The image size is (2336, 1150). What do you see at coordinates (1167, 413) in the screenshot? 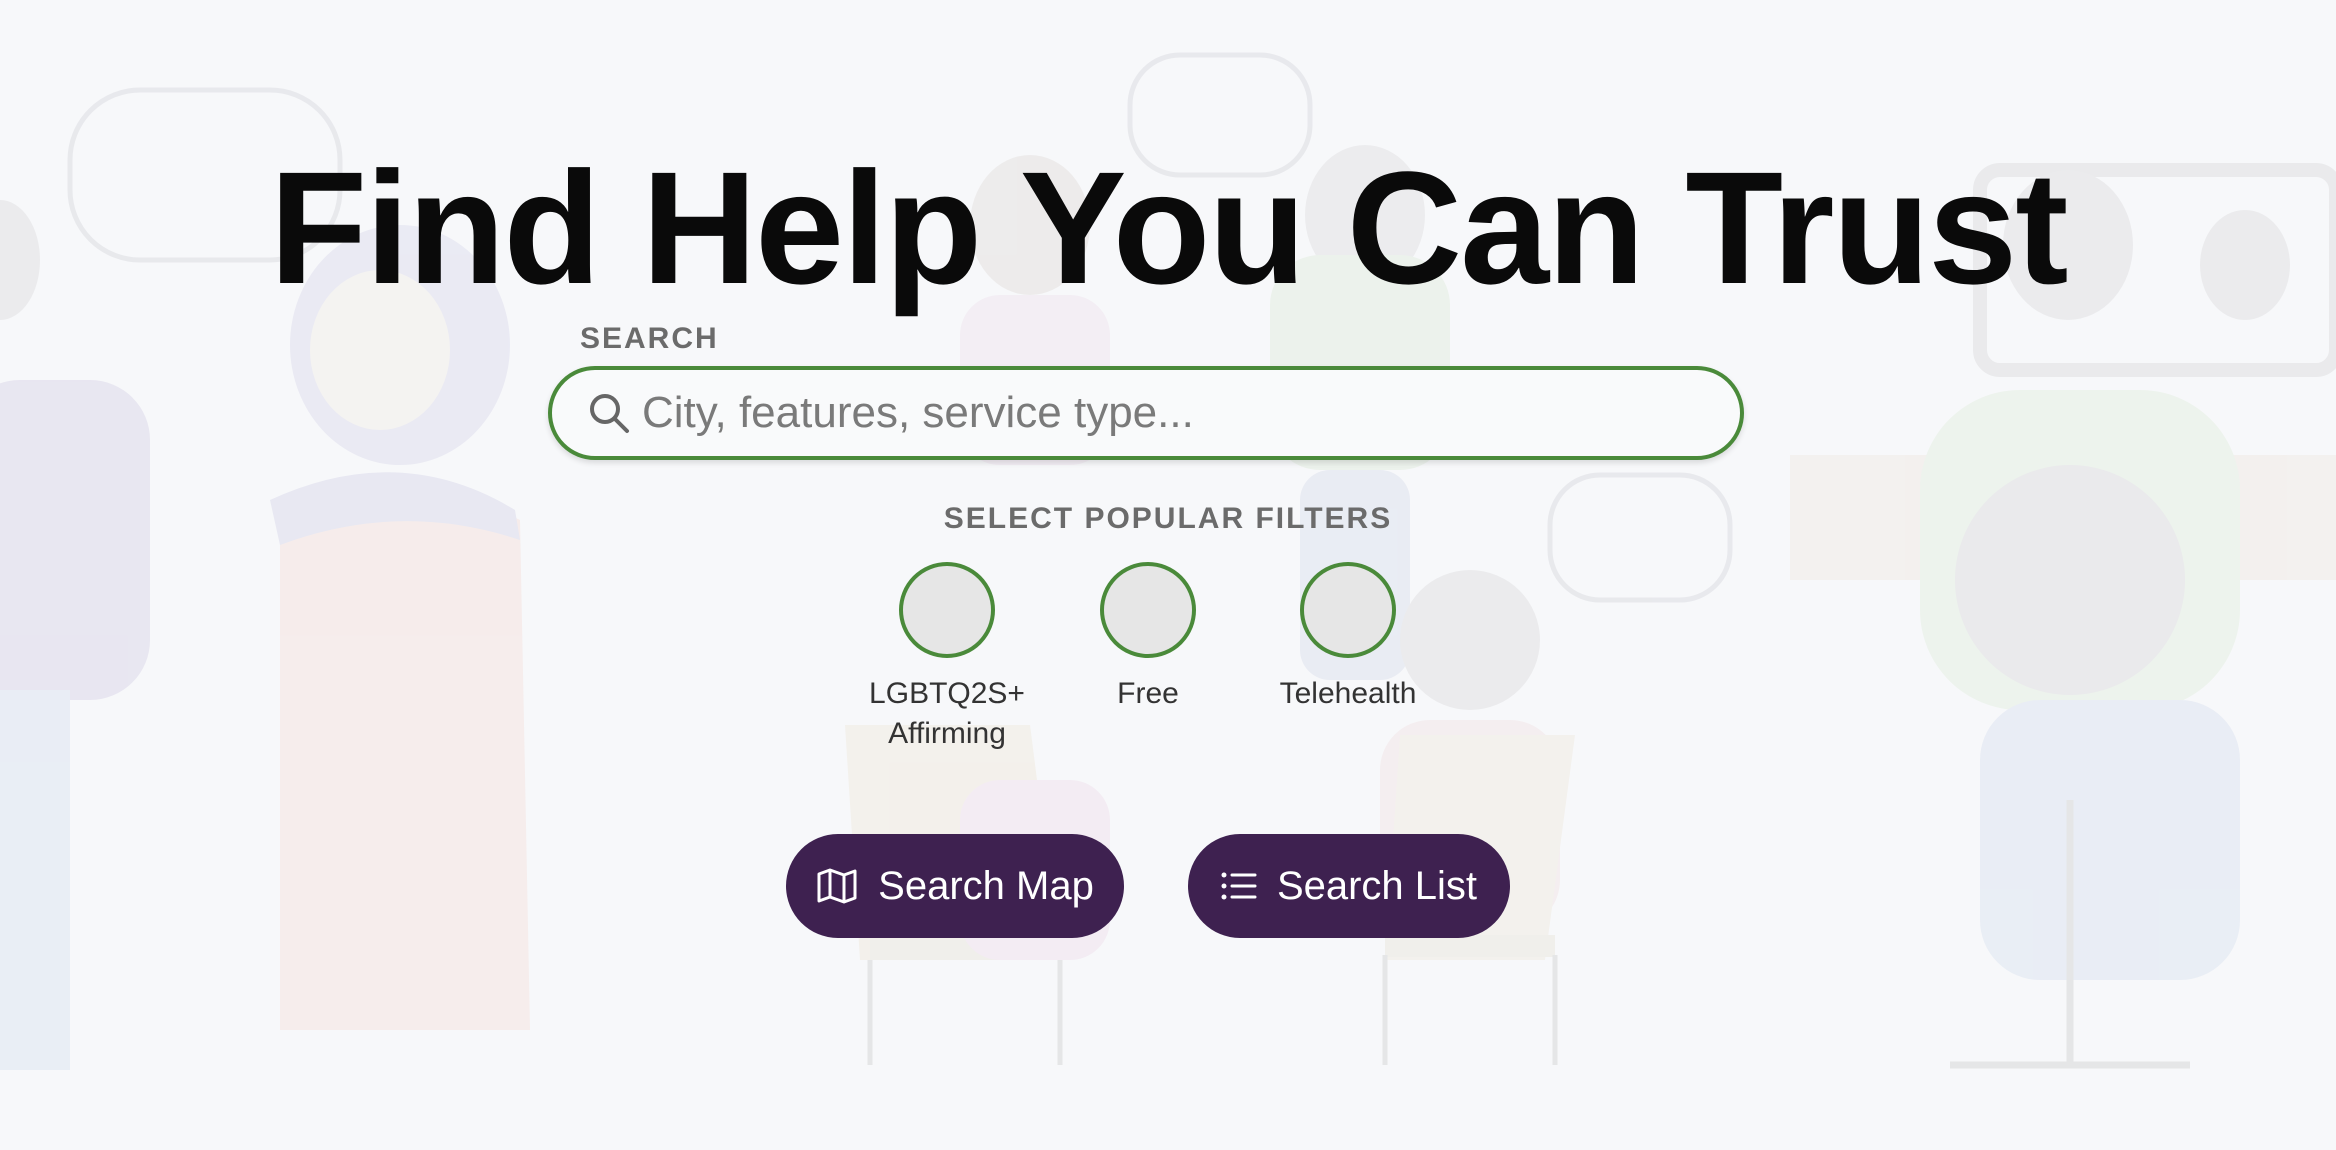
I see `search-input` at bounding box center [1167, 413].